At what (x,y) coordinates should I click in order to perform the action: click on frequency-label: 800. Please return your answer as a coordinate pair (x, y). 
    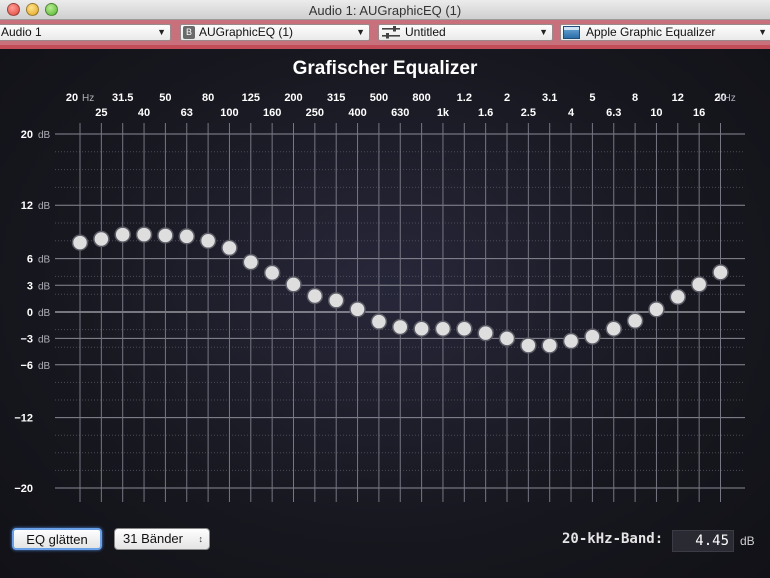
    Looking at the image, I should click on (421, 98).